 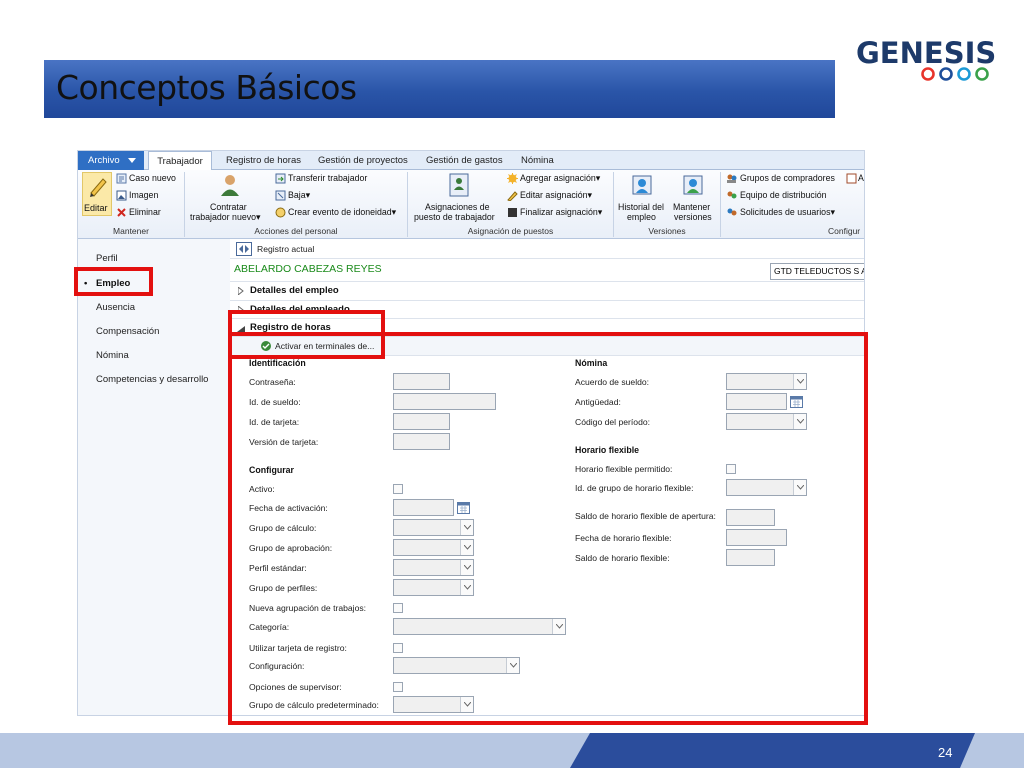 What do you see at coordinates (294, 290) in the screenshot?
I see `section-title: Detalles del empleo` at bounding box center [294, 290].